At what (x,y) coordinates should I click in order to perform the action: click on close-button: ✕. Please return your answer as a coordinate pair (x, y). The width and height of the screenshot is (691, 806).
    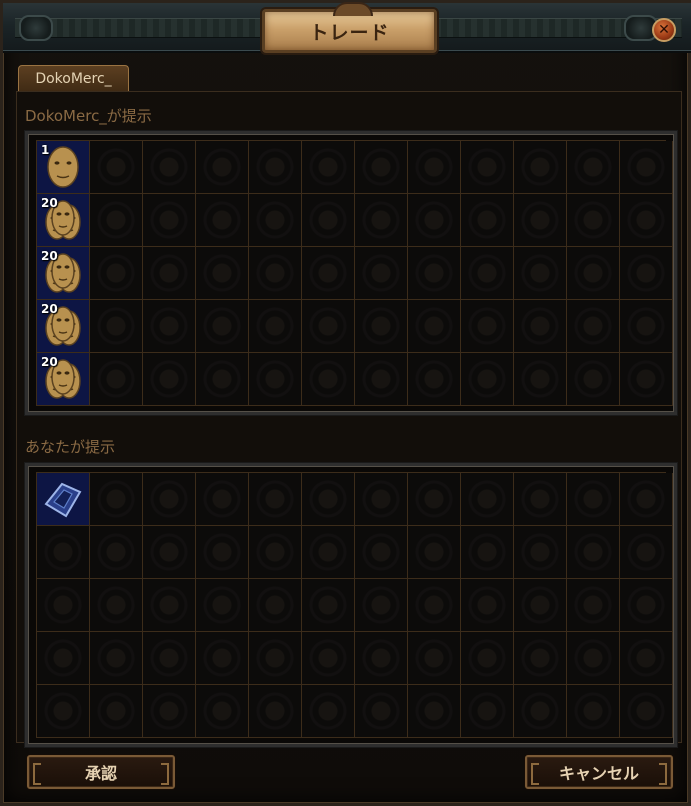
    Looking at the image, I should click on (664, 30).